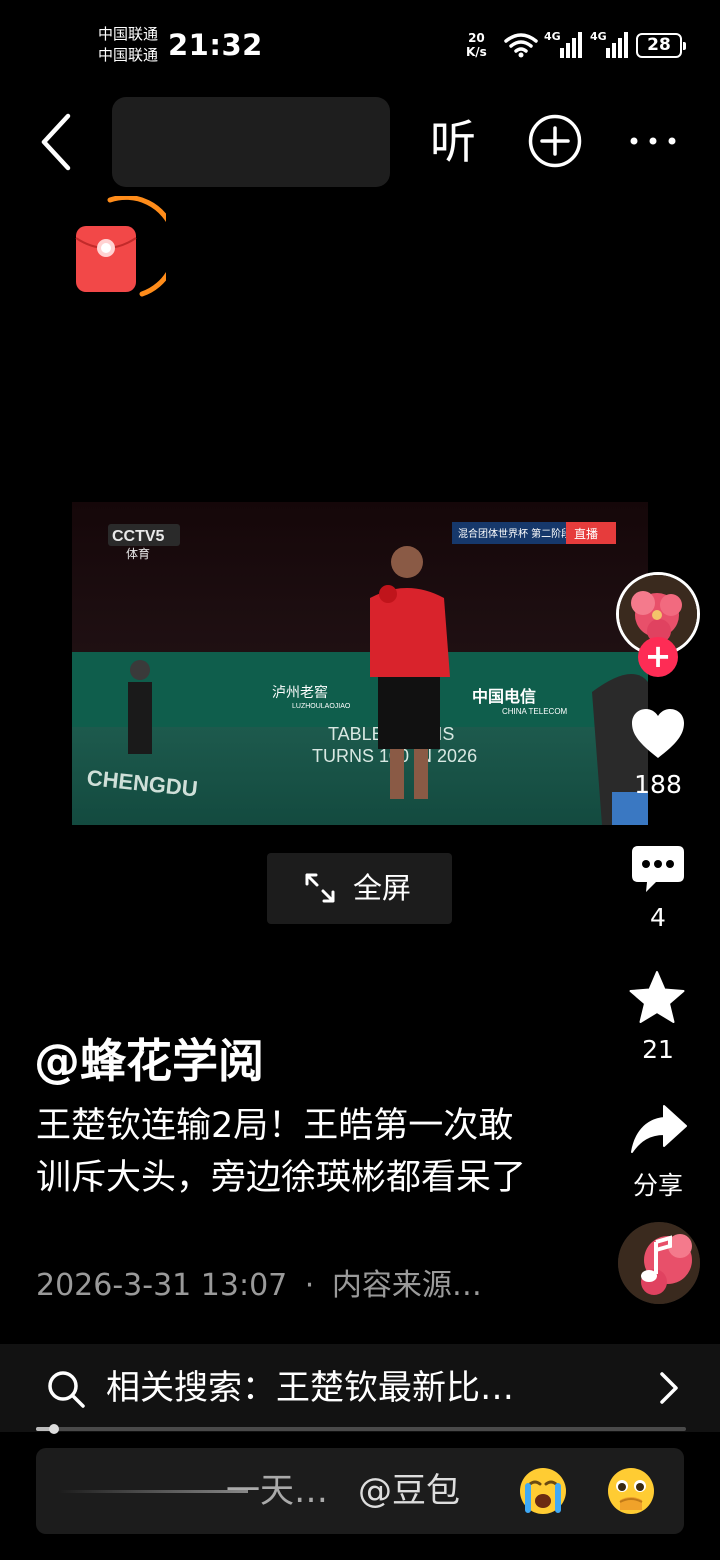 The width and height of the screenshot is (720, 1560). I want to click on chevron-right-icon, so click(669, 1388).